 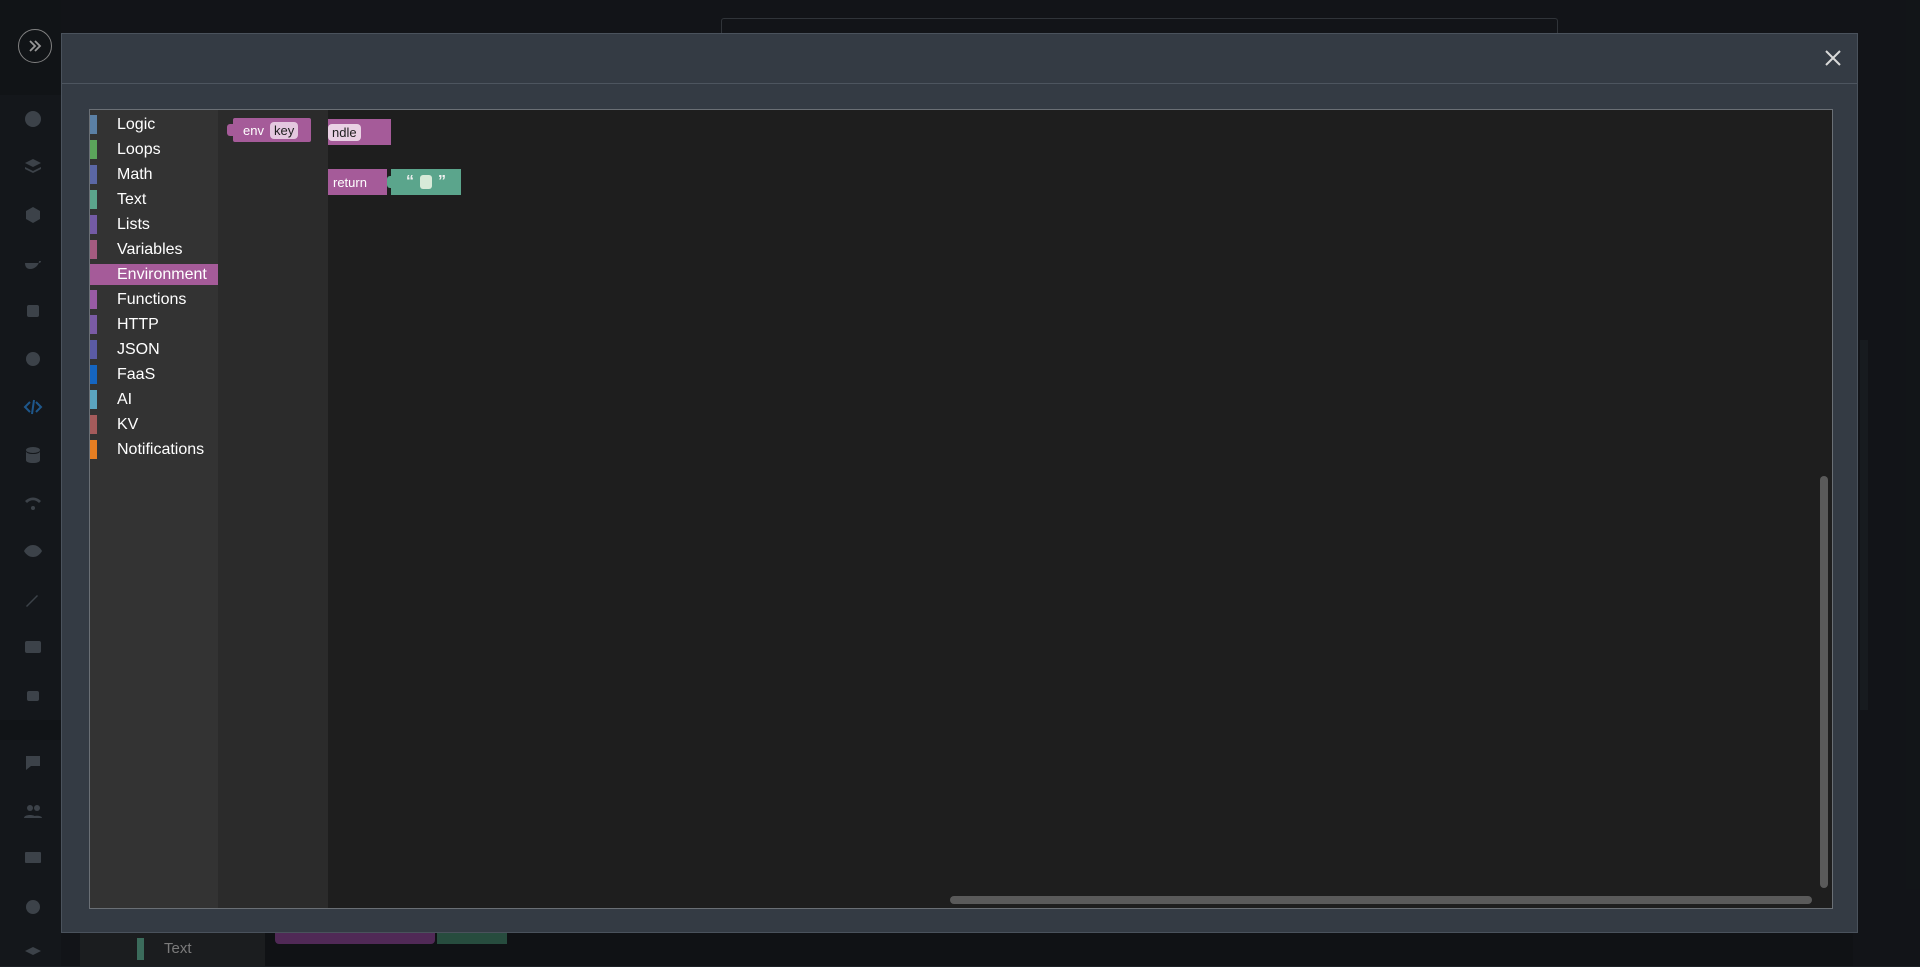 I want to click on vertical-scrollbar, so click(x=1824, y=682).